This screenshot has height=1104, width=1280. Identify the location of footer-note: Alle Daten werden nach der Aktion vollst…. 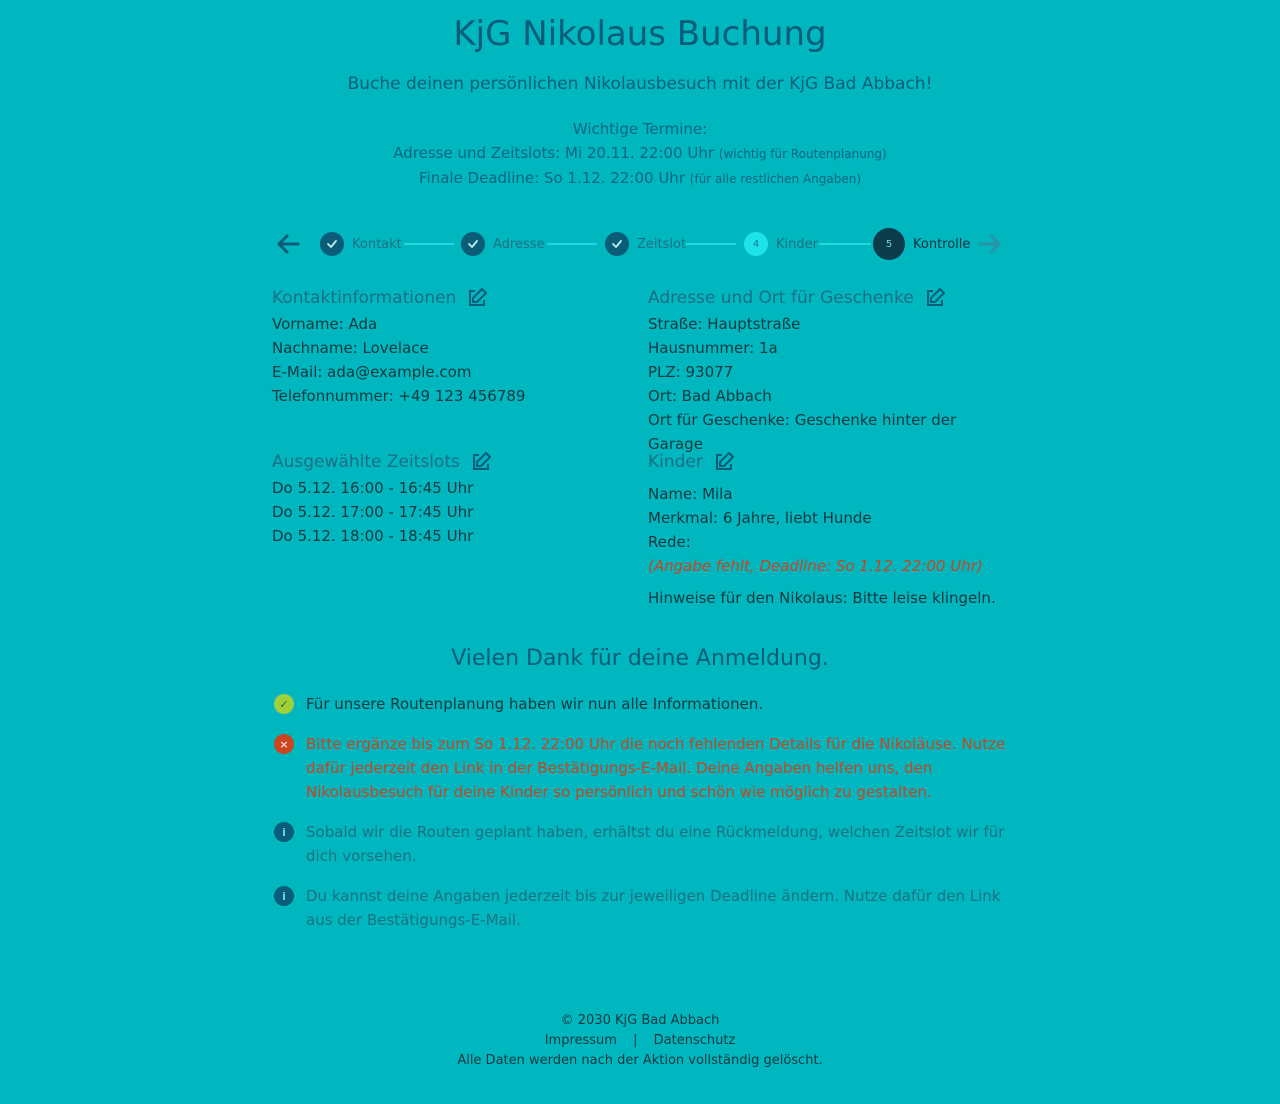
(640, 1060).